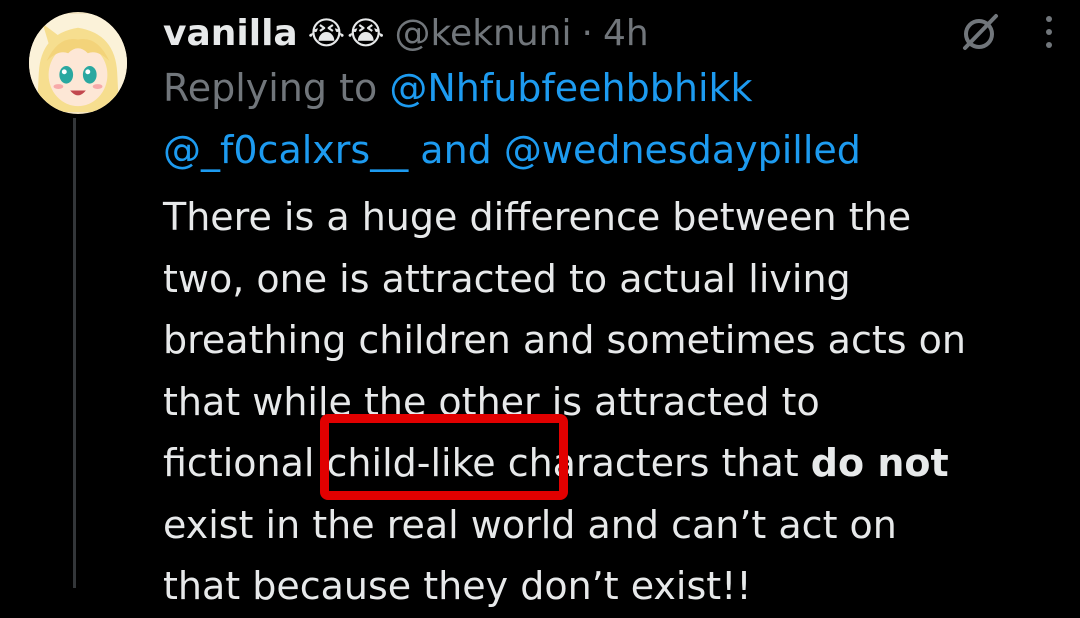 The height and width of the screenshot is (618, 1080). Describe the element at coordinates (1049, 32) in the screenshot. I see `more-icon` at that location.